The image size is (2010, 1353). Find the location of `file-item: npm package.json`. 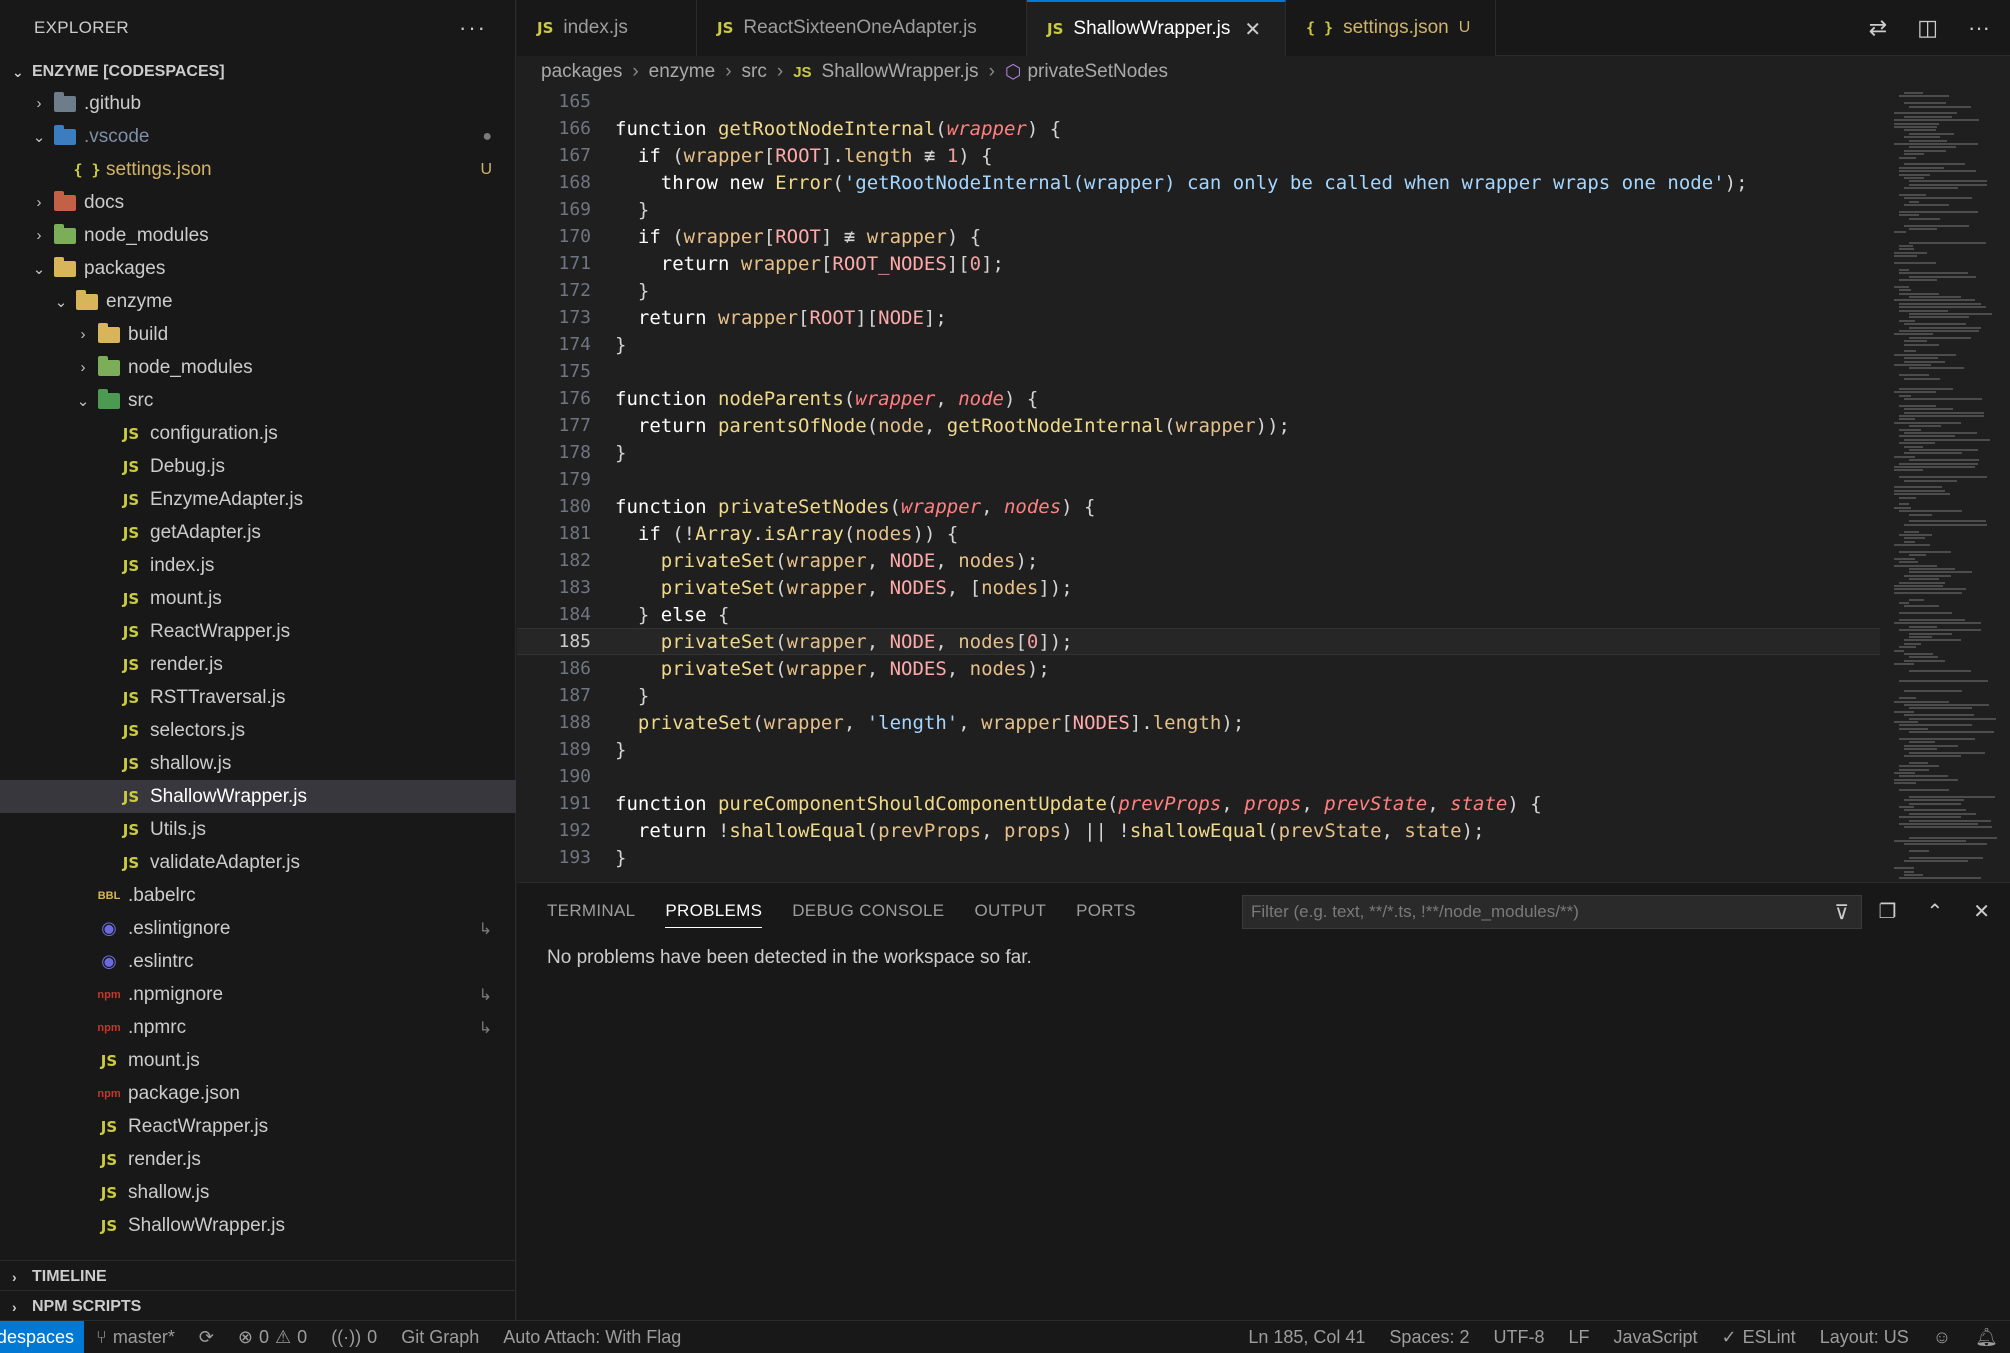

file-item: npm package.json is located at coordinates (258, 1093).